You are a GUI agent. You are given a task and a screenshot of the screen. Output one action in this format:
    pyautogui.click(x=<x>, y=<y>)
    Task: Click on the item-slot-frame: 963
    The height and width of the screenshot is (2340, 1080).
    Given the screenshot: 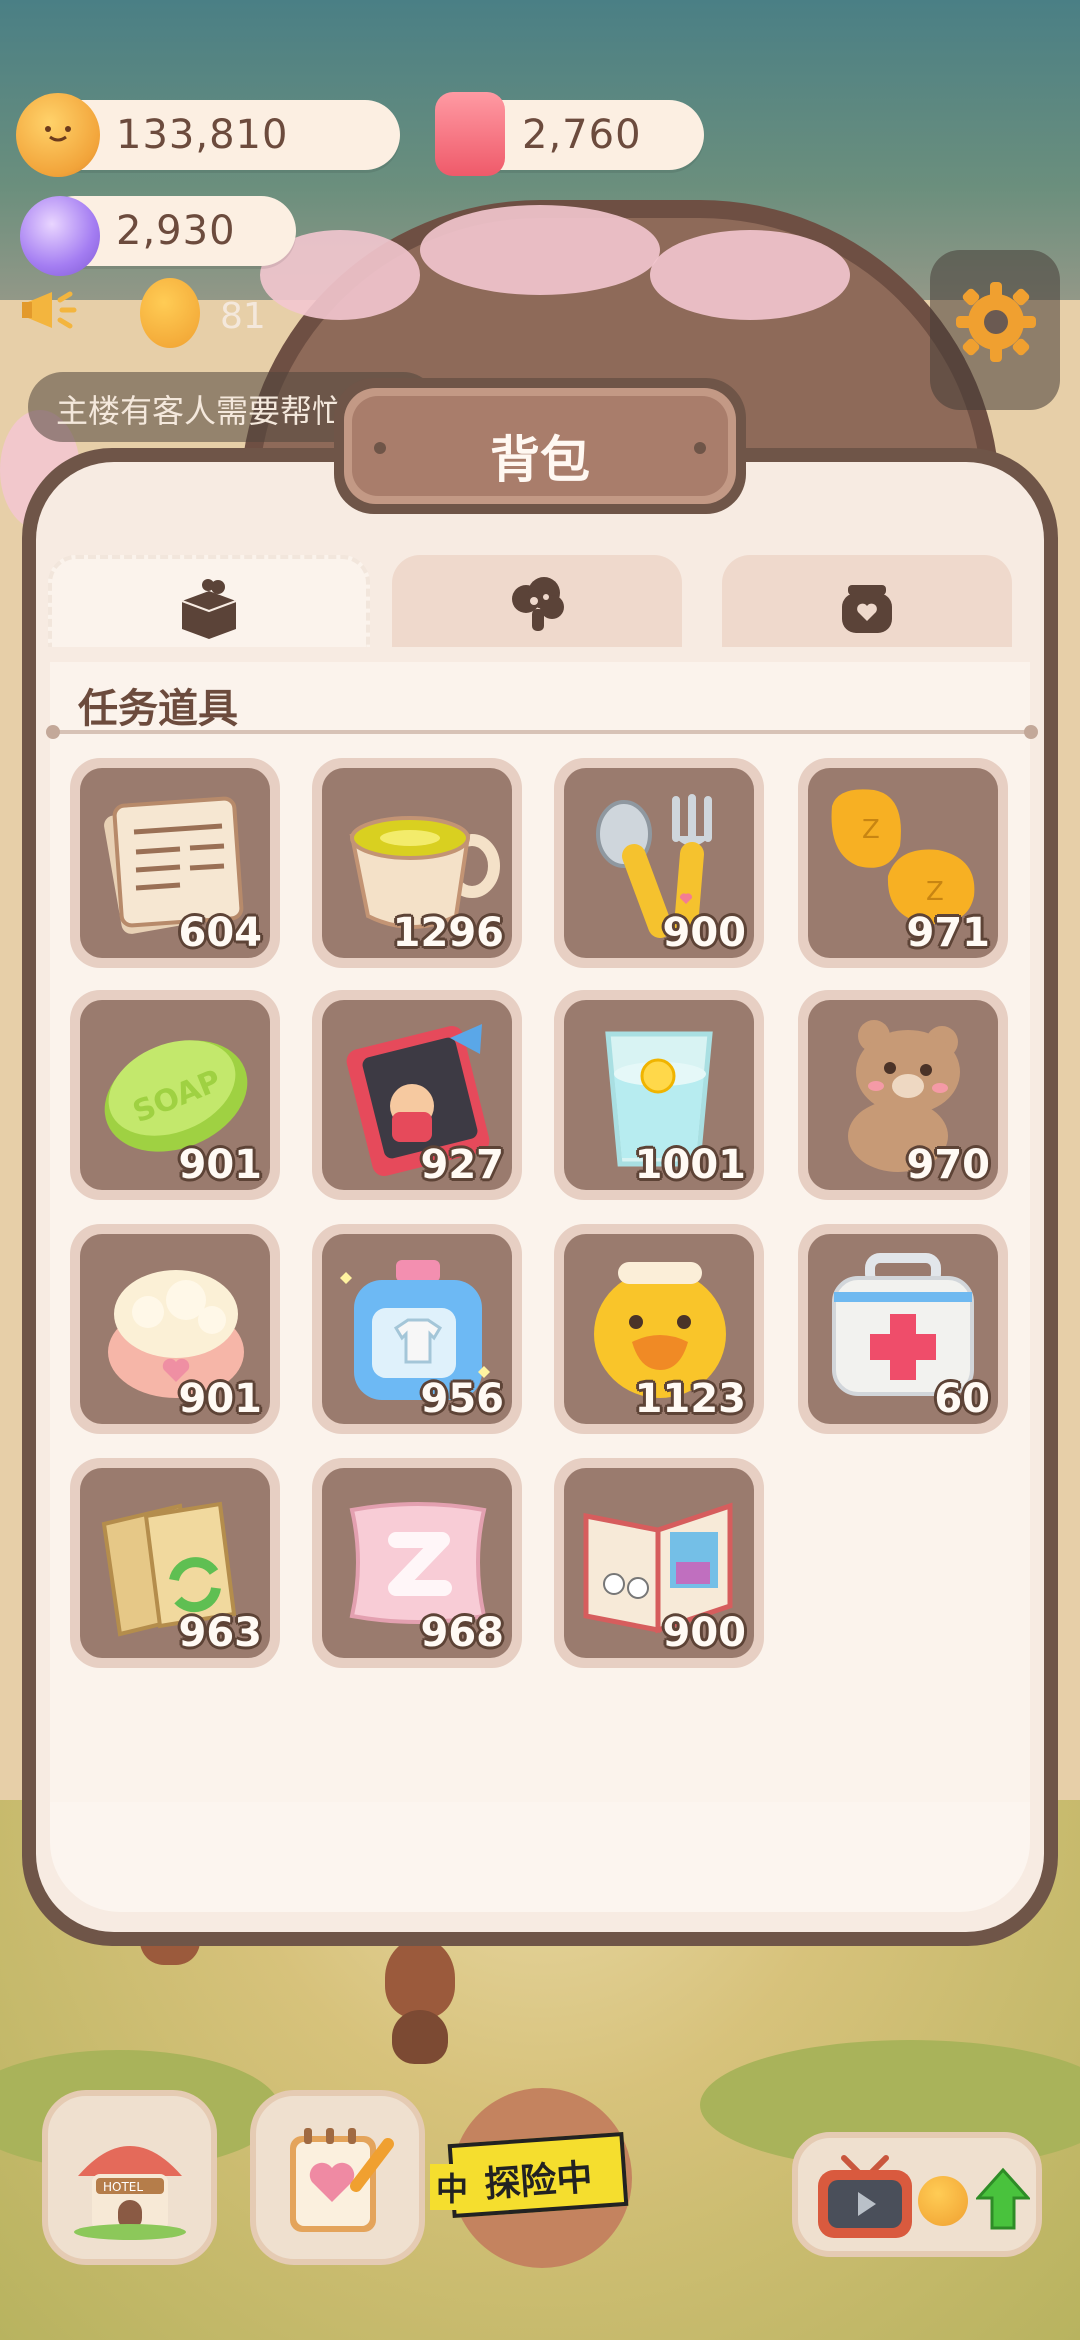 What is the action you would take?
    pyautogui.click(x=175, y=1563)
    